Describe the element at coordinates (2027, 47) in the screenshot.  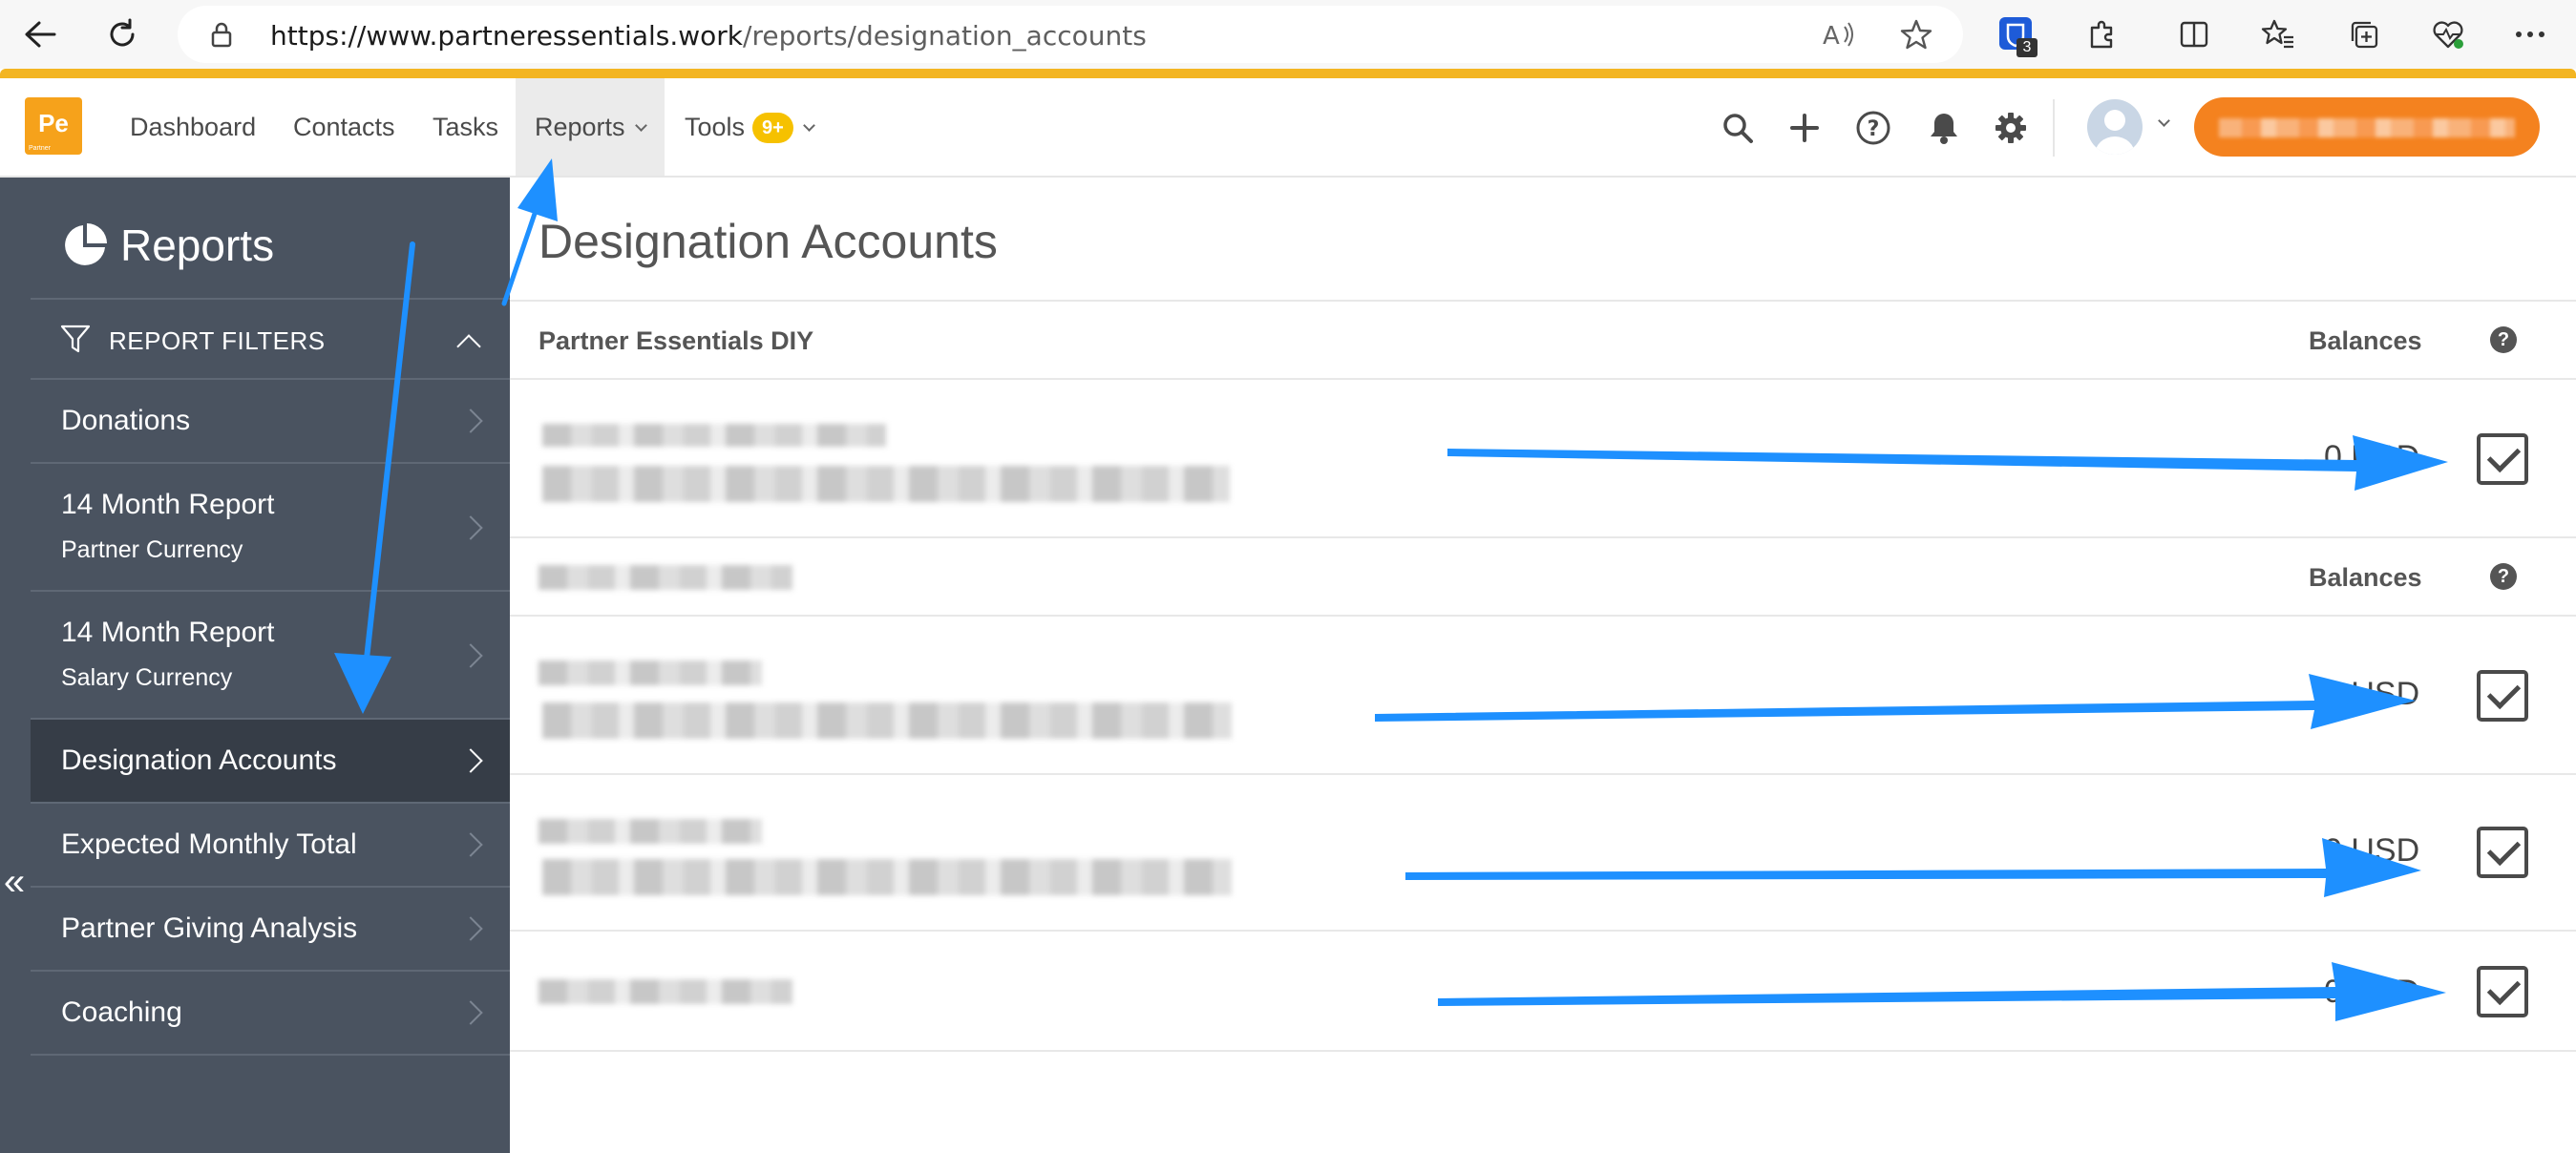
I see `extension-count-badge: 3` at that location.